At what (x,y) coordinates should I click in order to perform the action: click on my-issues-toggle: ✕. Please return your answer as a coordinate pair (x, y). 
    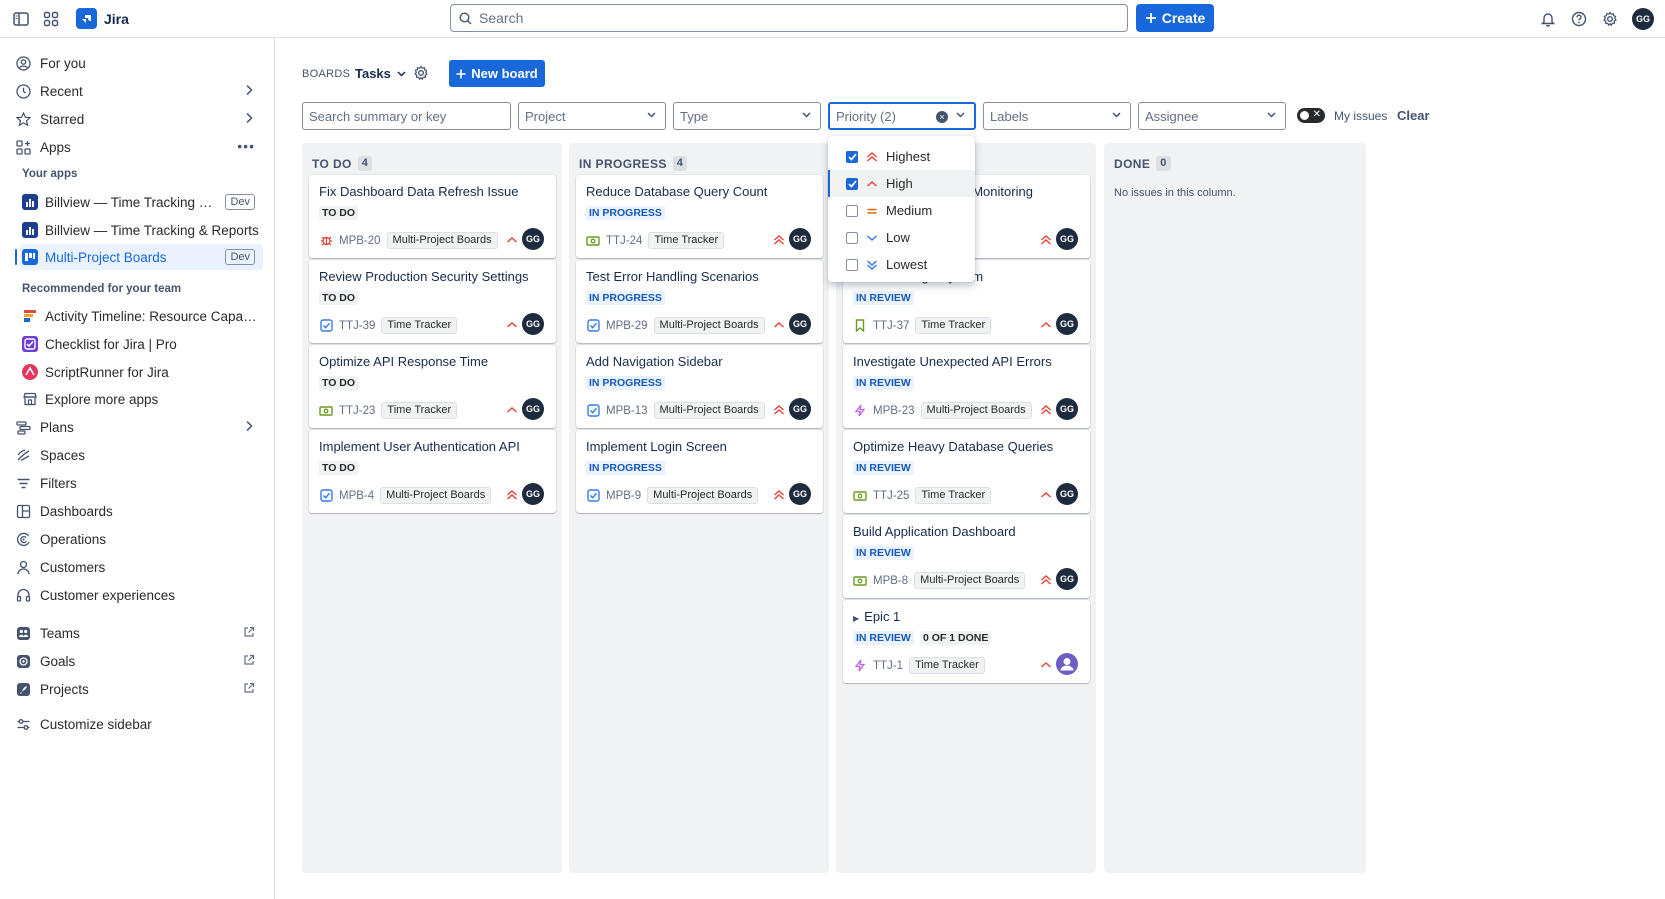
    Looking at the image, I should click on (1311, 115).